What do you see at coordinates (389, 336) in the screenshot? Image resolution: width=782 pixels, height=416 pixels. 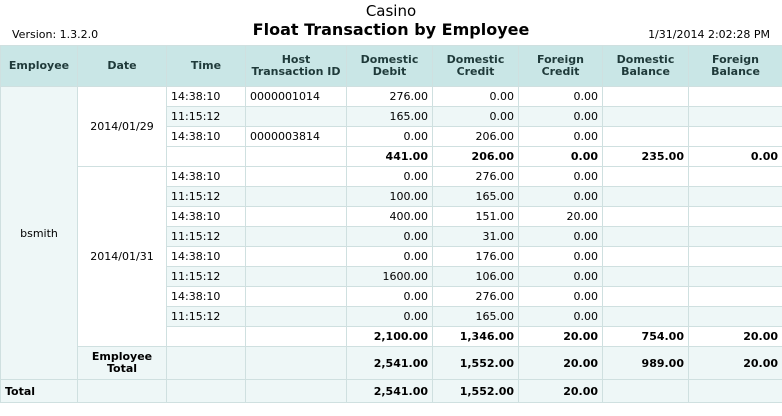 I see `subtotal-debit: 2,100.00` at bounding box center [389, 336].